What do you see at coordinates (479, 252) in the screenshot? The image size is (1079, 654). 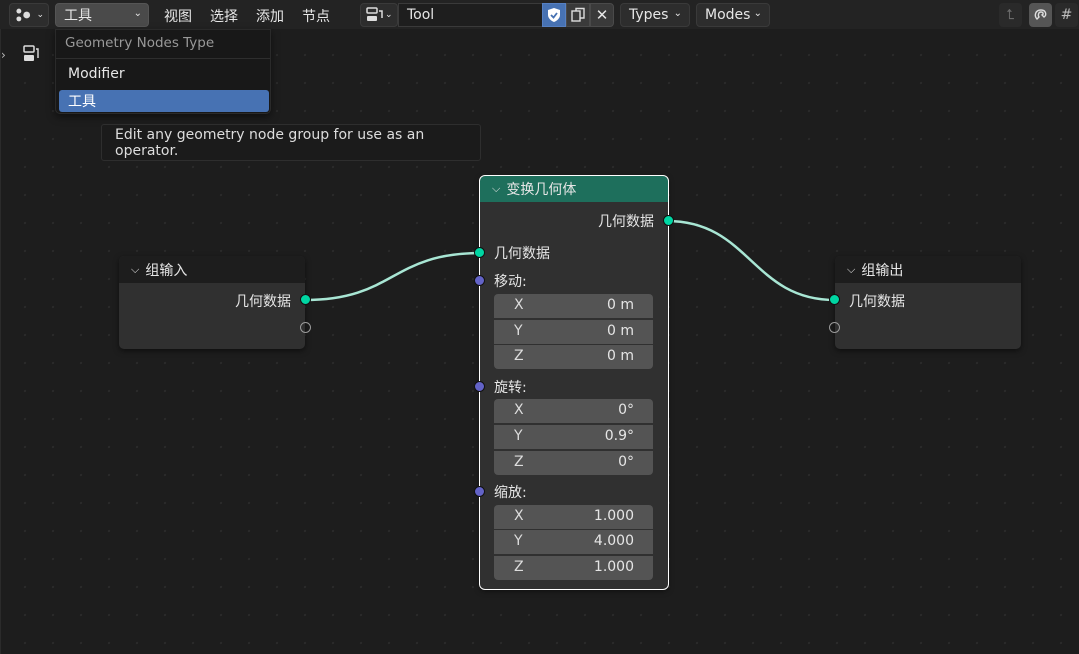 I see `transform-input-geometry-socket` at bounding box center [479, 252].